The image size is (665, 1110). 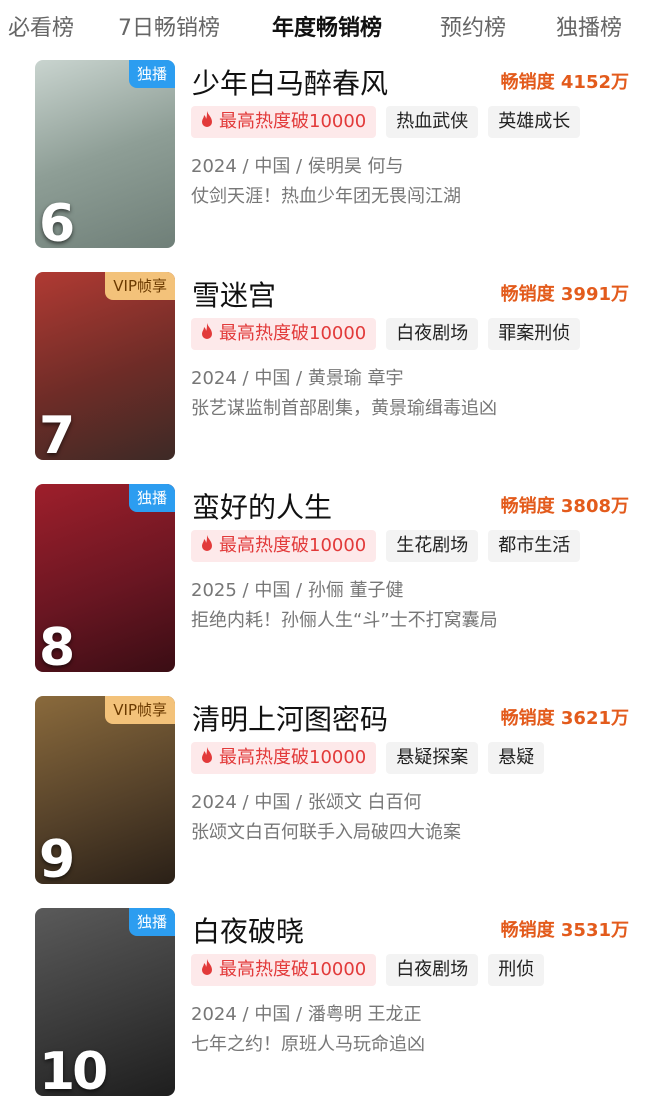 I want to click on genre-tag: 英雄成长, so click(x=534, y=122).